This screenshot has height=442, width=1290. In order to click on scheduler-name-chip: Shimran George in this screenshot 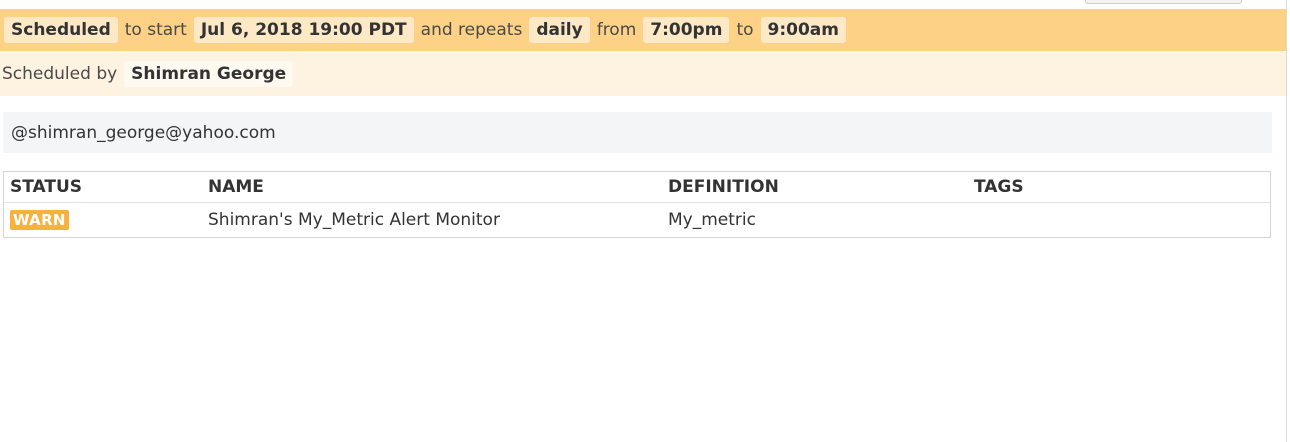, I will do `click(209, 73)`.